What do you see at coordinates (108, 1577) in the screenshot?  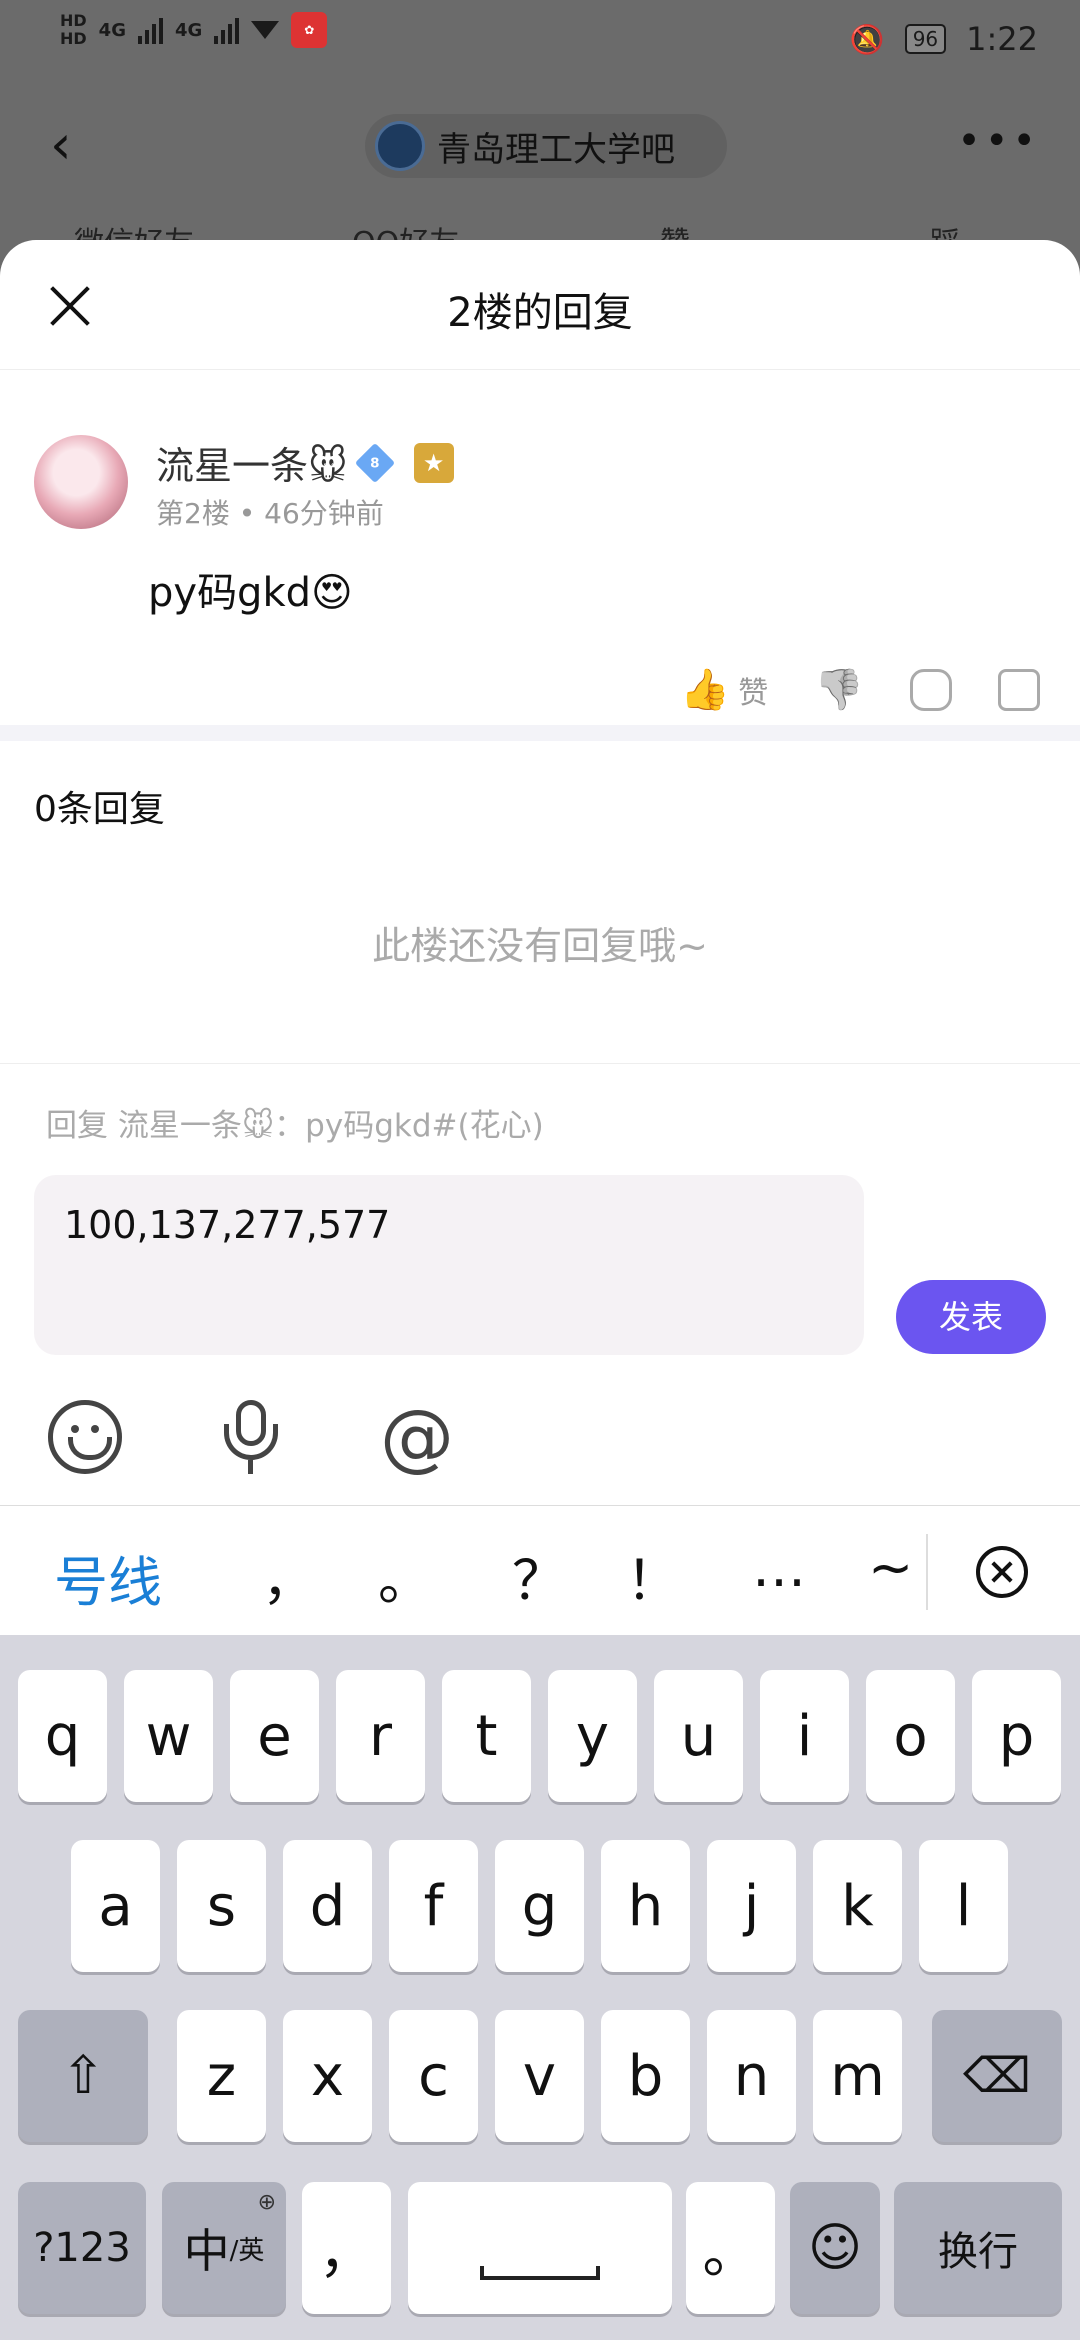 I see `candidate-word: 号线` at bounding box center [108, 1577].